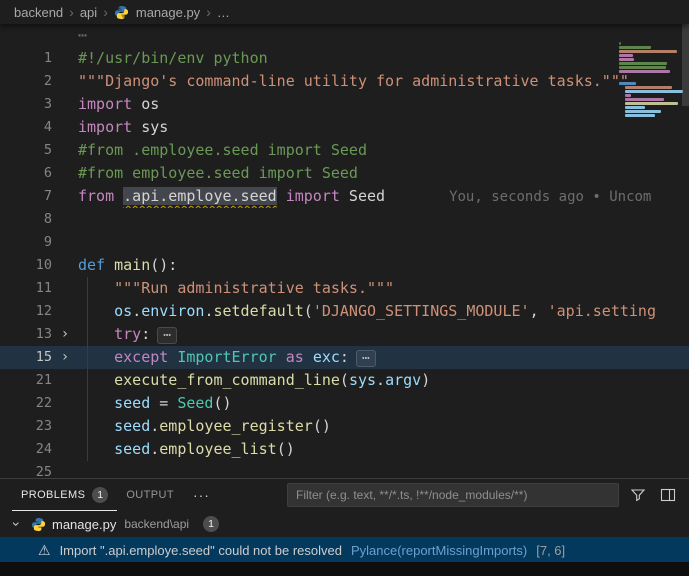  I want to click on line-number: 10, so click(26, 265).